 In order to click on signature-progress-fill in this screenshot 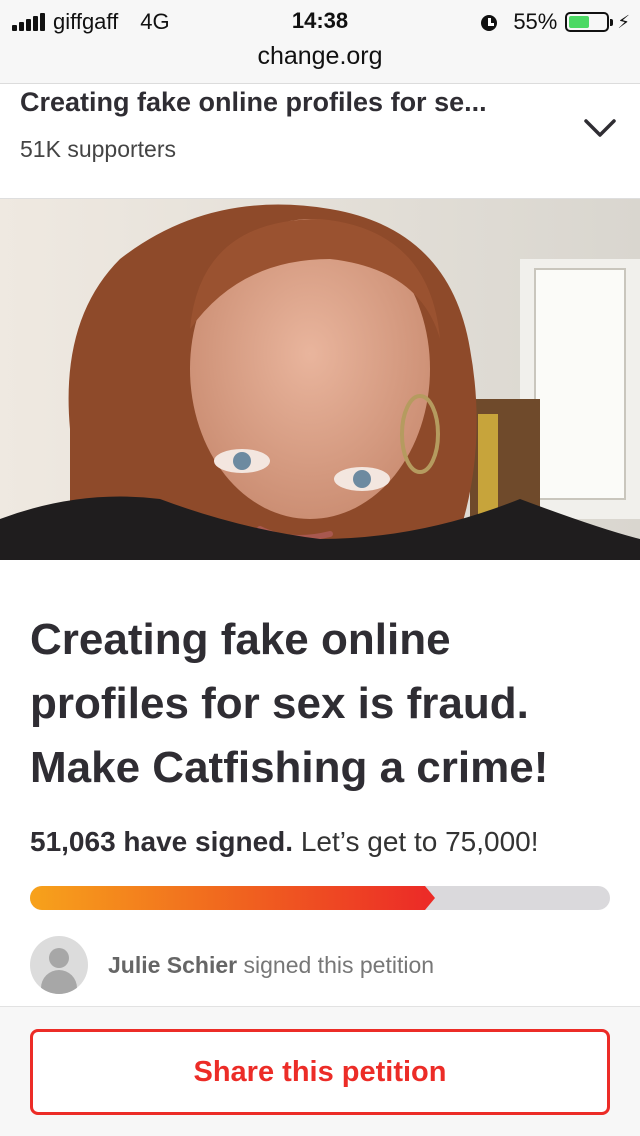, I will do `click(227, 898)`.